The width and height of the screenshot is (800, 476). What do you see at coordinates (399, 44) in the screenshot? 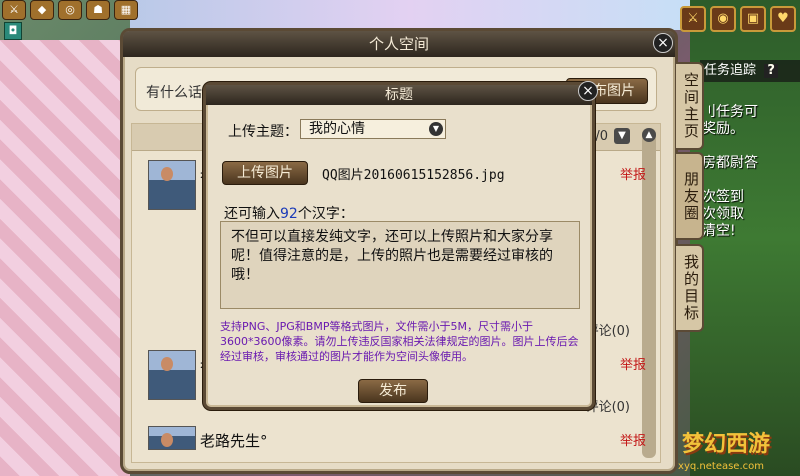
I see `panel-title: 个人空间` at bounding box center [399, 44].